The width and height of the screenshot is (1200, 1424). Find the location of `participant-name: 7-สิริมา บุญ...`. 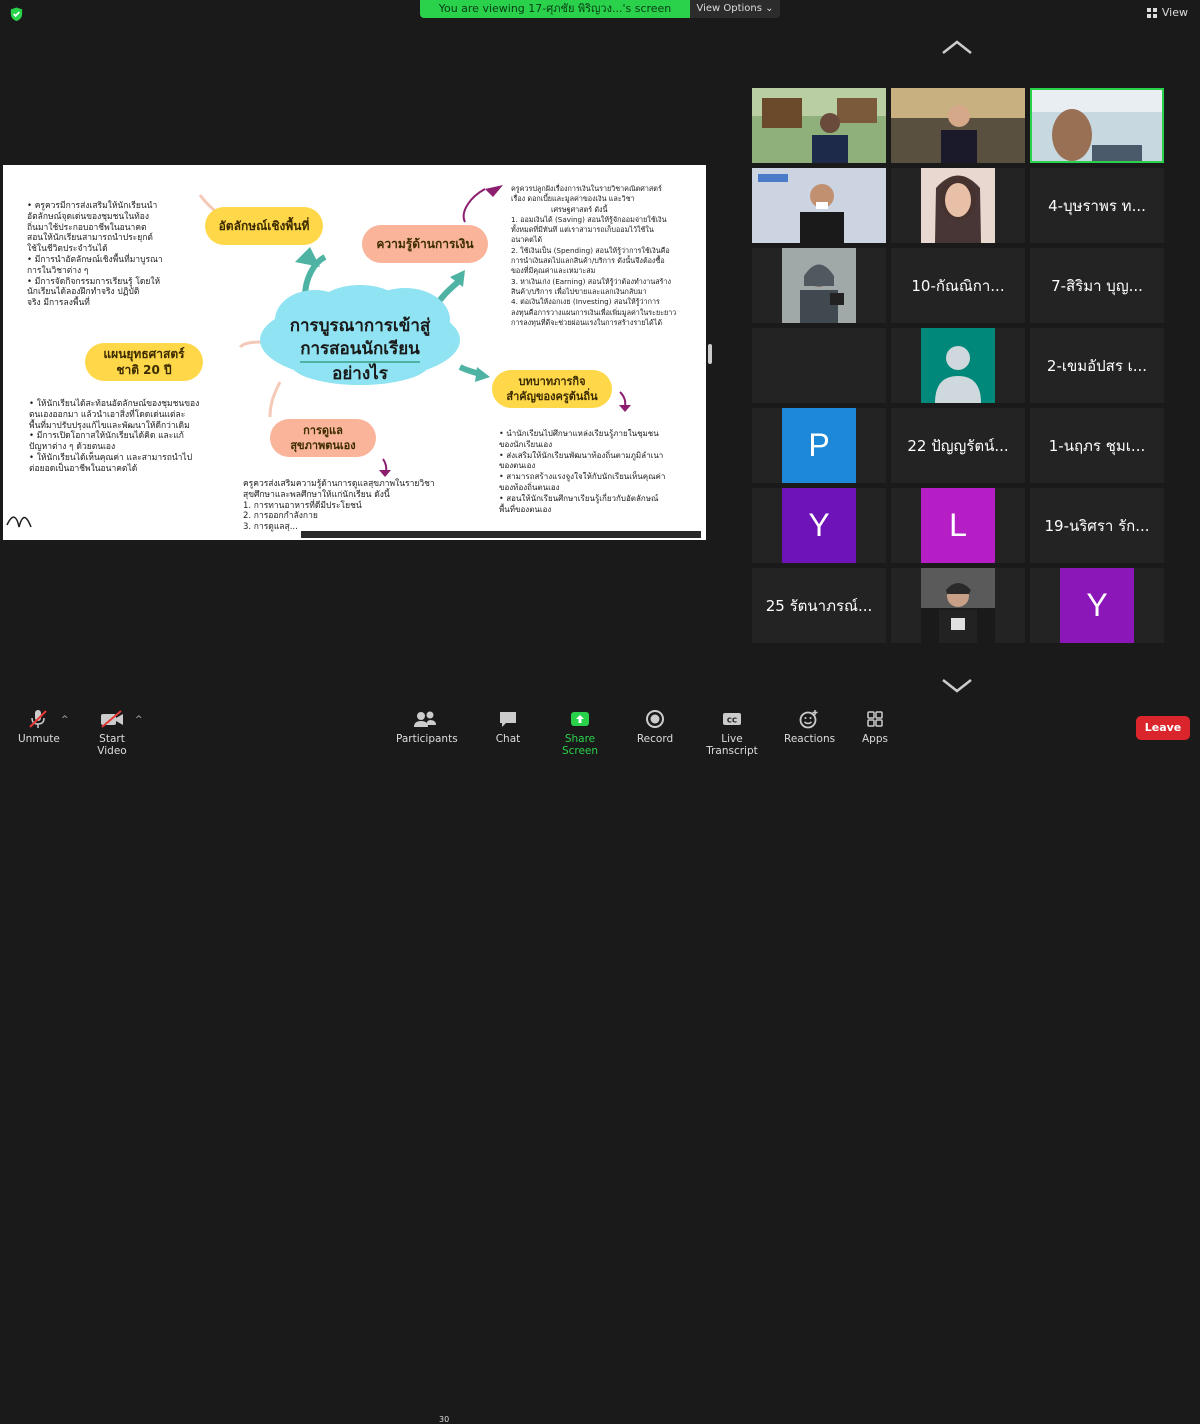

participant-name: 7-สิริมา บุญ... is located at coordinates (1097, 285).